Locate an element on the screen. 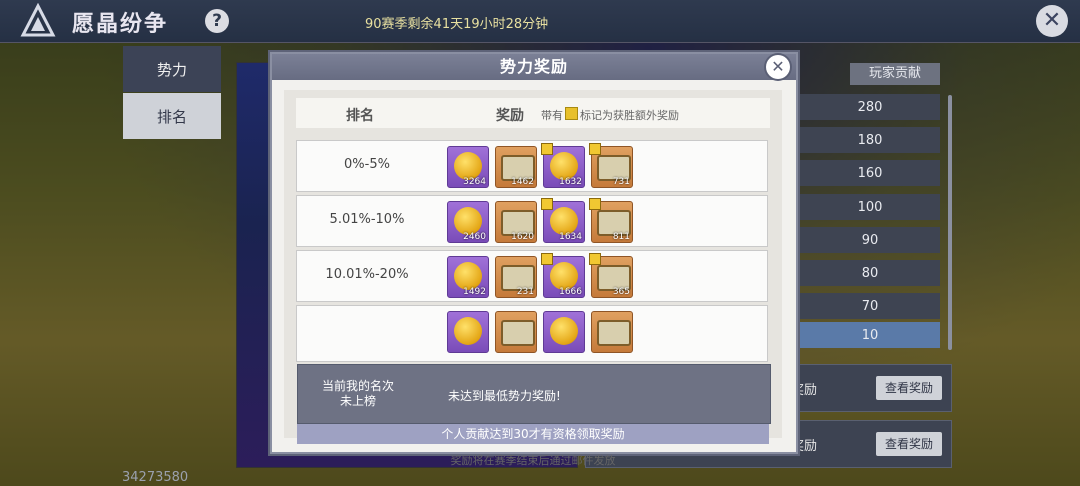 The height and width of the screenshot is (486, 1080). contribution-row: 70 is located at coordinates (870, 306).